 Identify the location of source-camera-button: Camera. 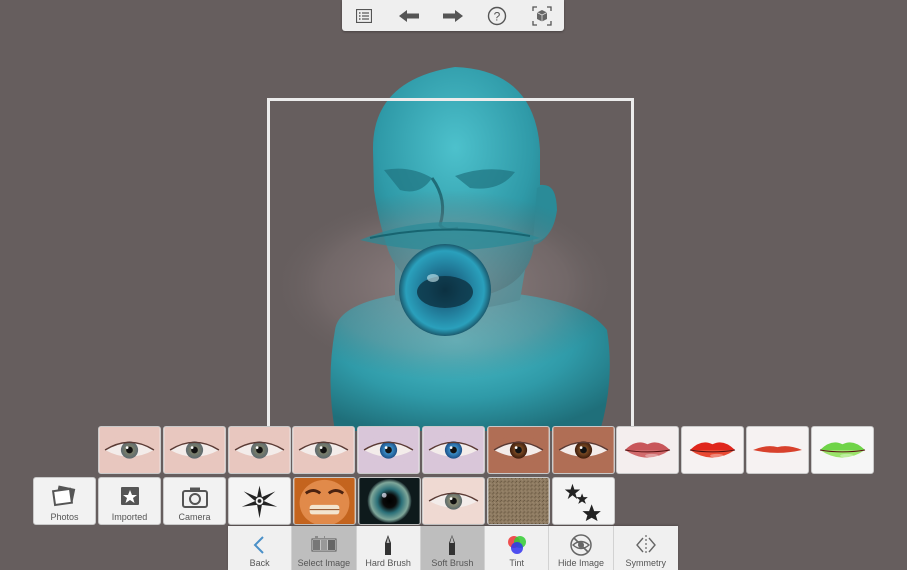
(194, 501).